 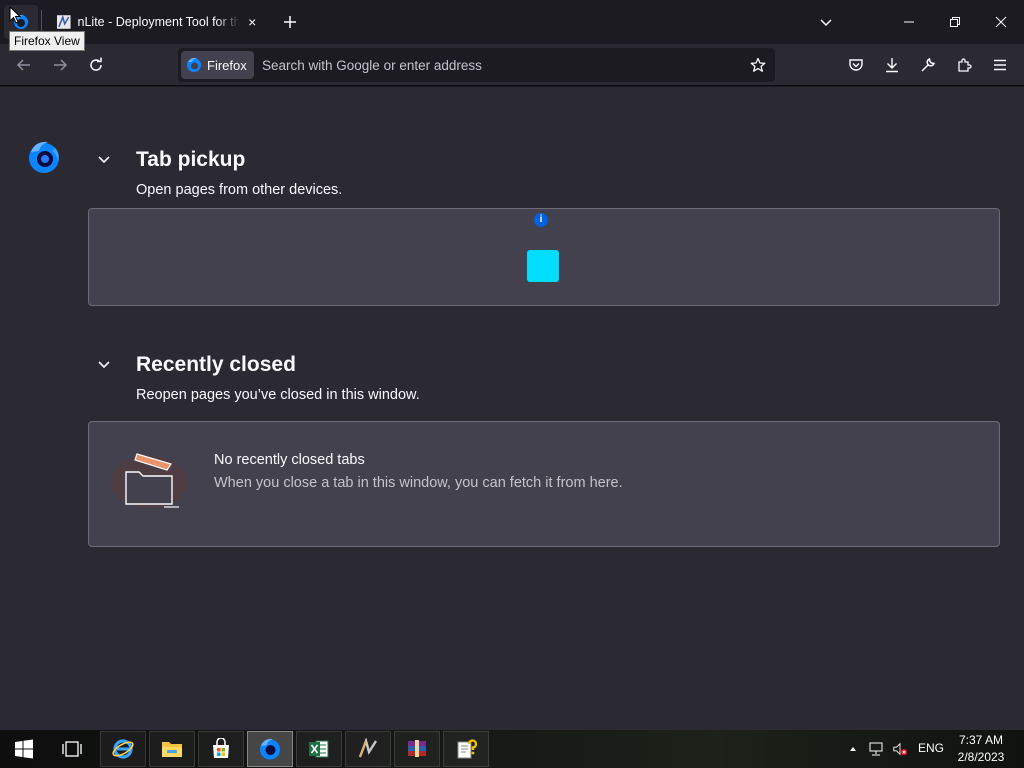 I want to click on chevron-up-icon, so click(x=853, y=749).